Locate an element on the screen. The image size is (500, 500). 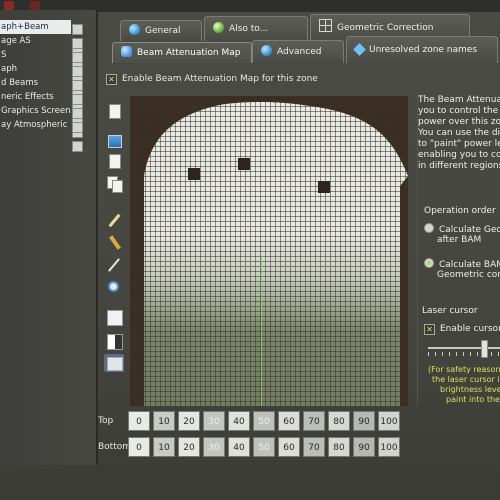
bottom-value-cell: 80 is located at coordinates (339, 447).